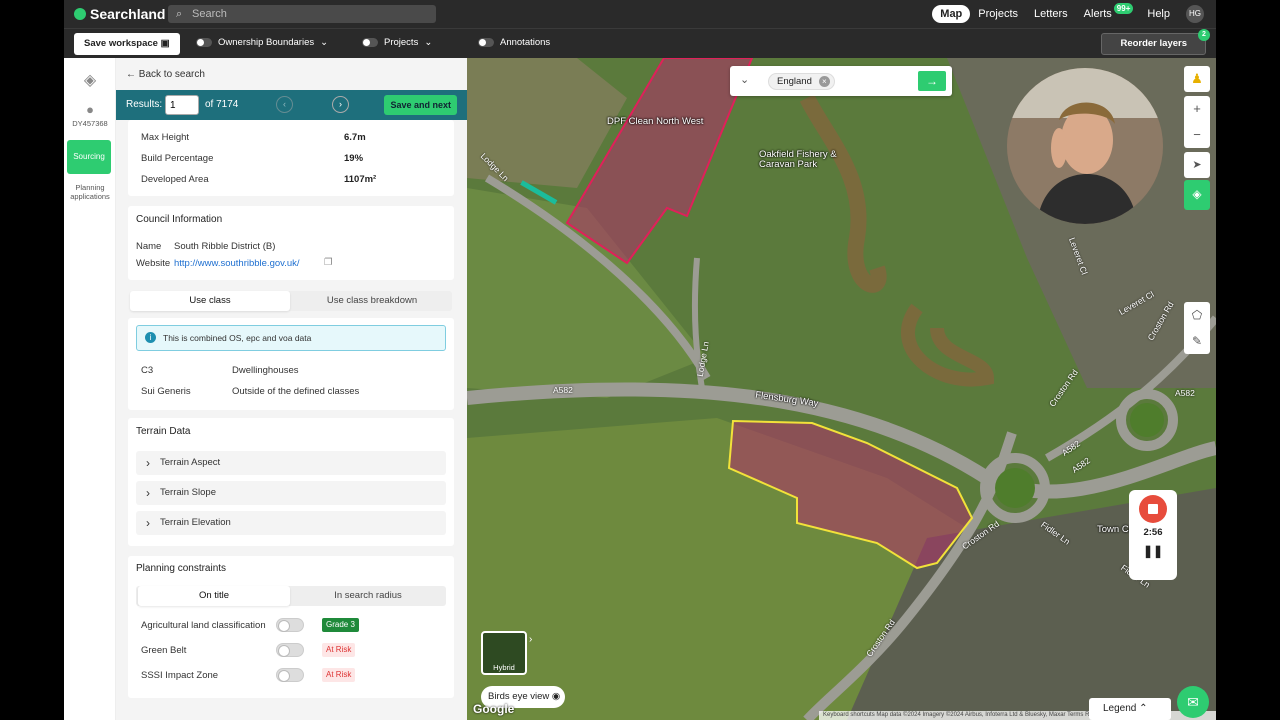 The image size is (1280, 720). I want to click on user-icon: ●, so click(90, 109).